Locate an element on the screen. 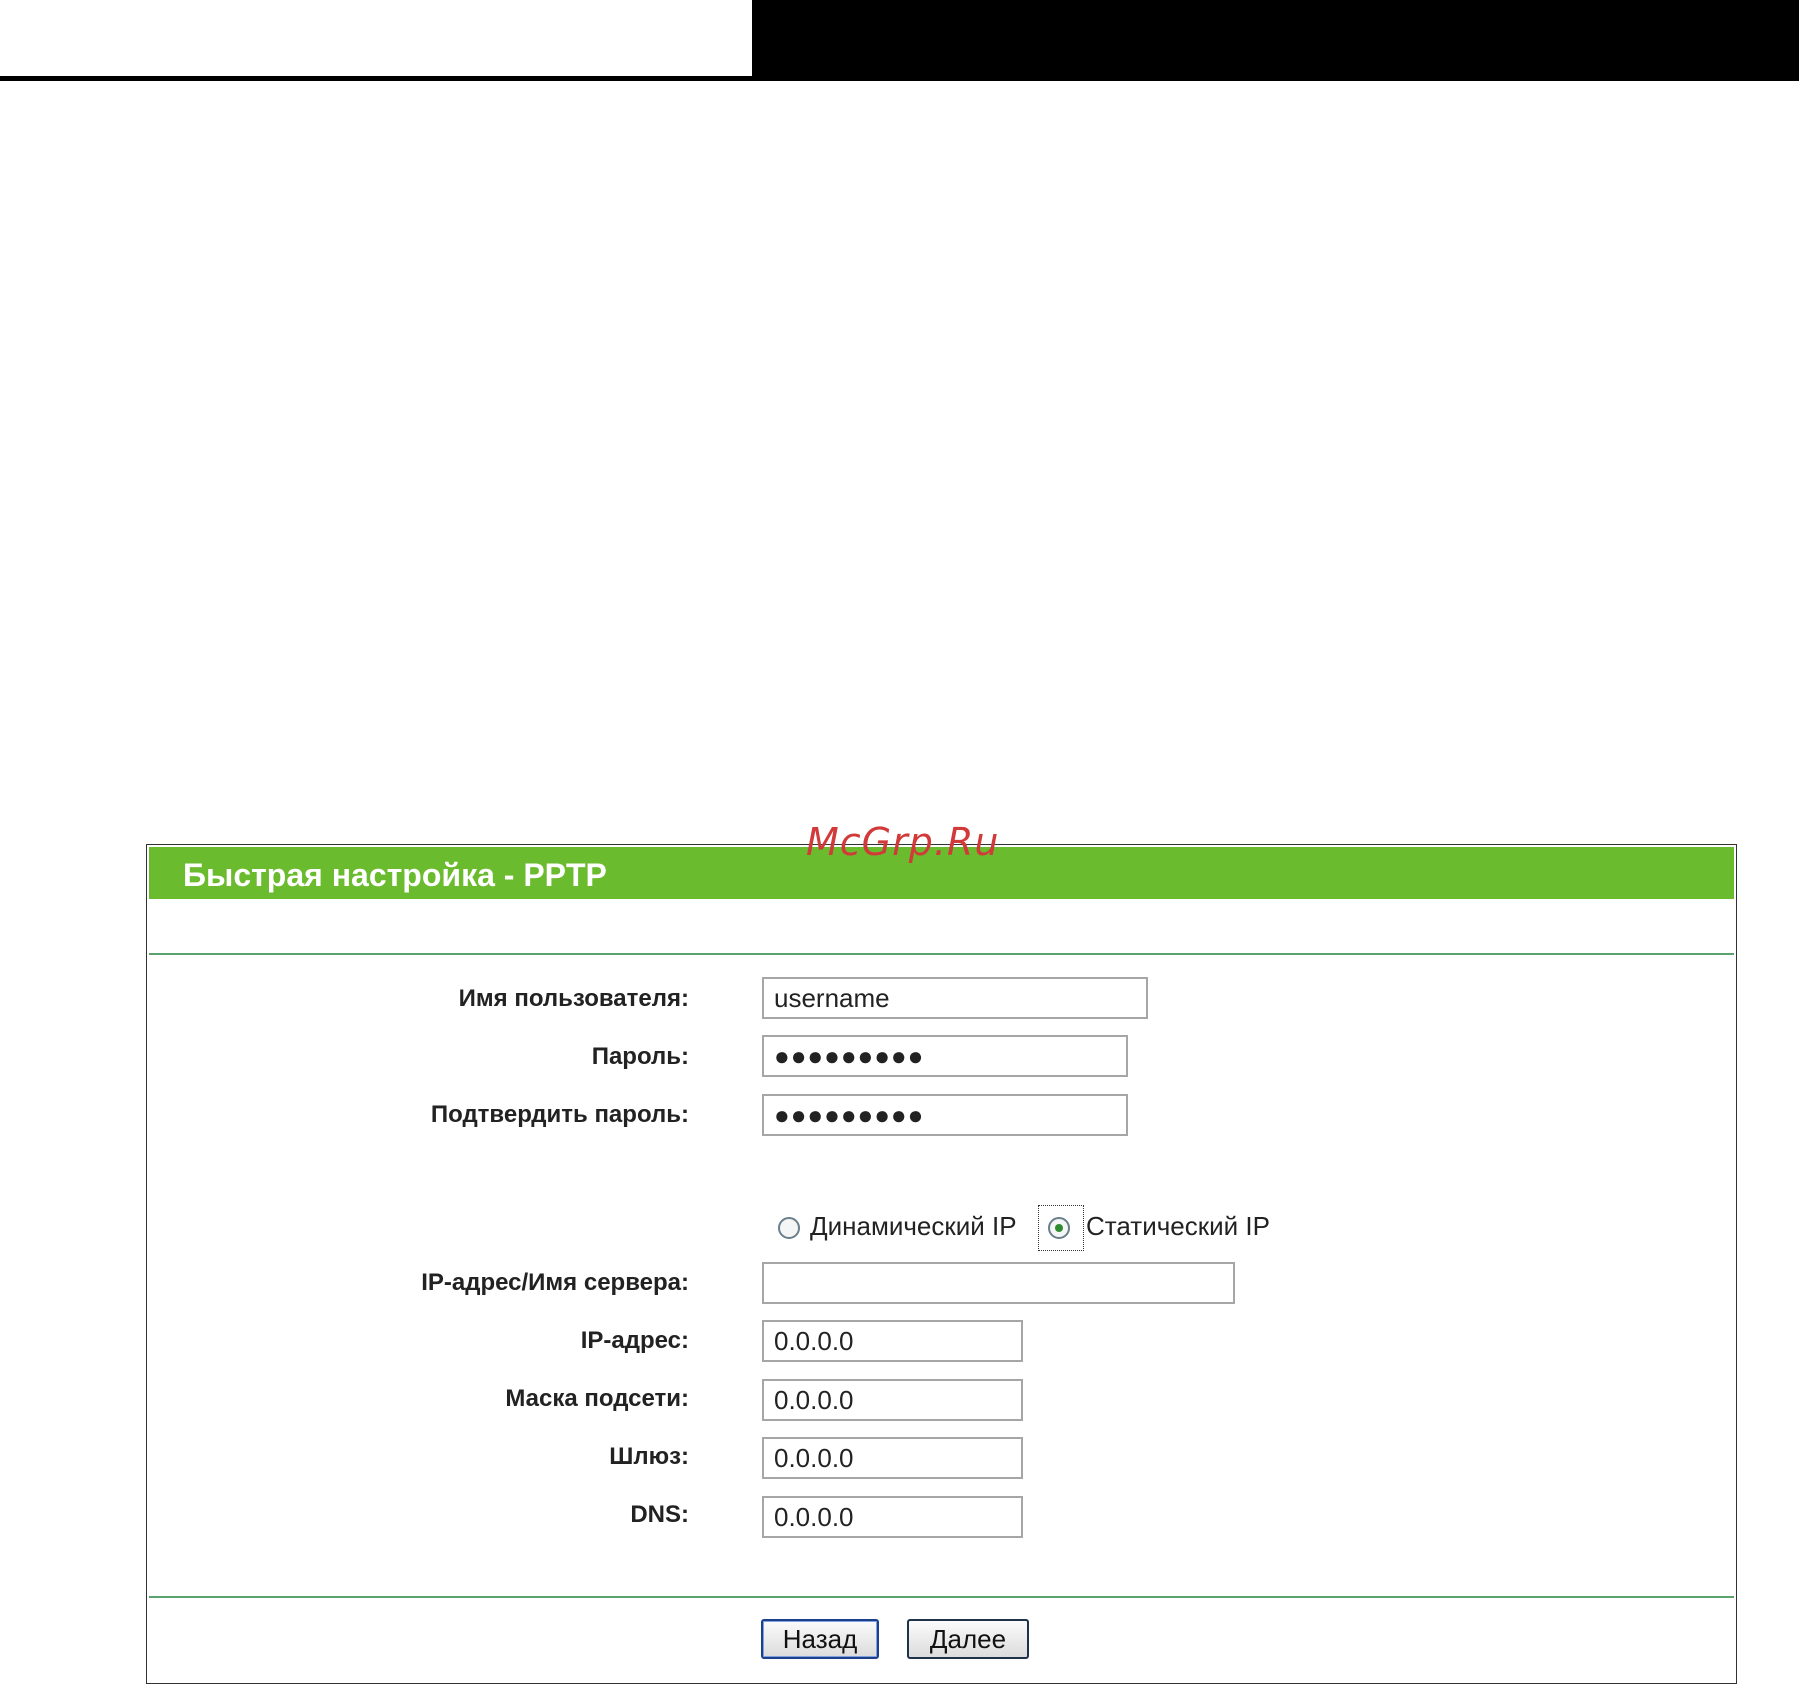 This screenshot has width=1799, height=1684. static-ip-label: Статический IP is located at coordinates (1178, 1226).